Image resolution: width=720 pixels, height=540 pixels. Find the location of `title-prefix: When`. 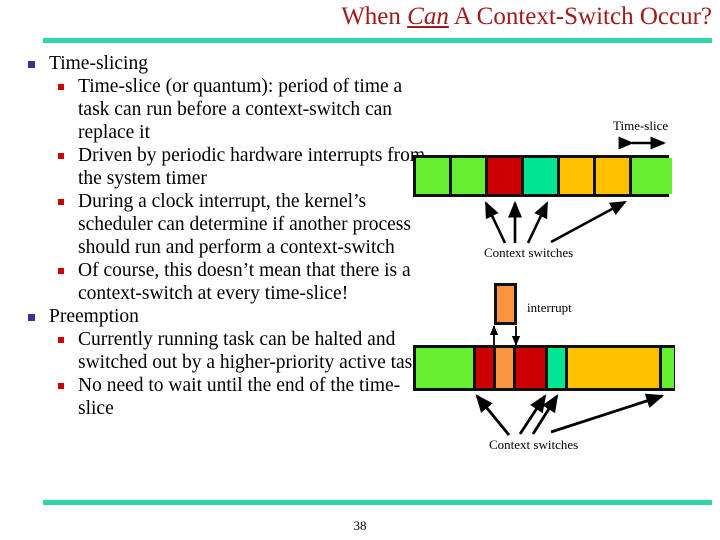

title-prefix: When is located at coordinates (374, 16).